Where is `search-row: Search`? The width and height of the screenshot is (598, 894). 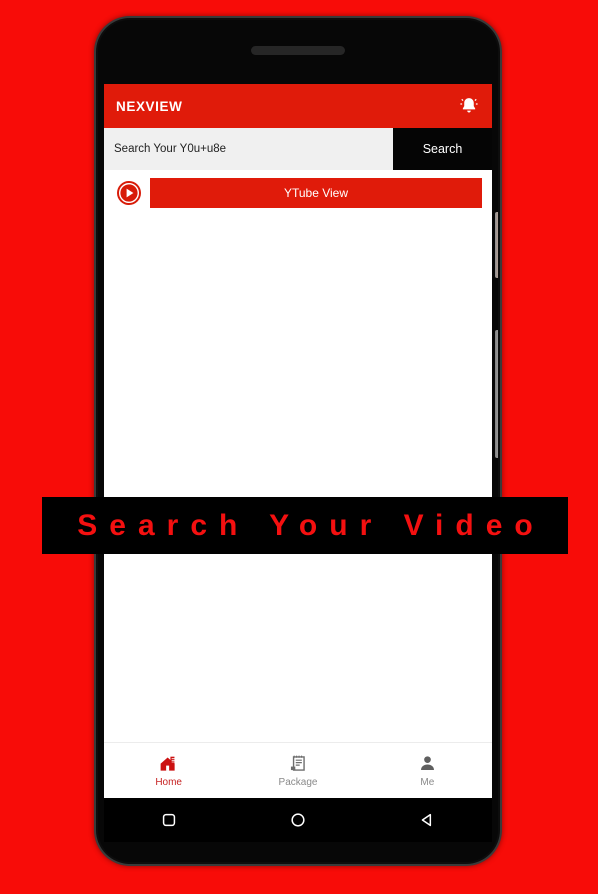 search-row: Search is located at coordinates (298, 149).